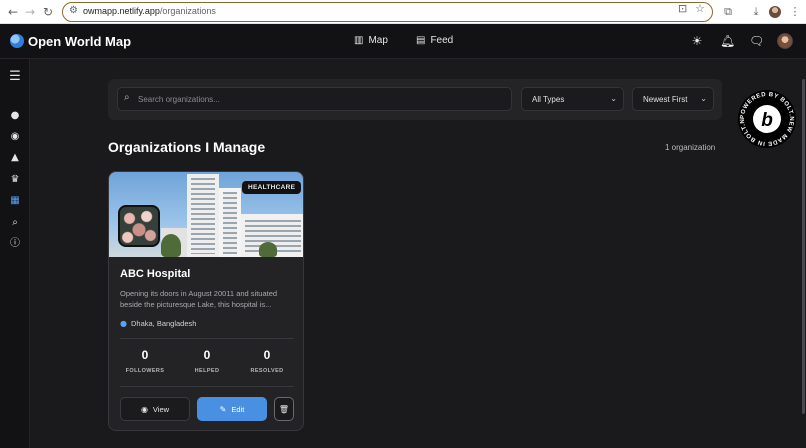  I want to click on nav-feed-label: Feed, so click(442, 40).